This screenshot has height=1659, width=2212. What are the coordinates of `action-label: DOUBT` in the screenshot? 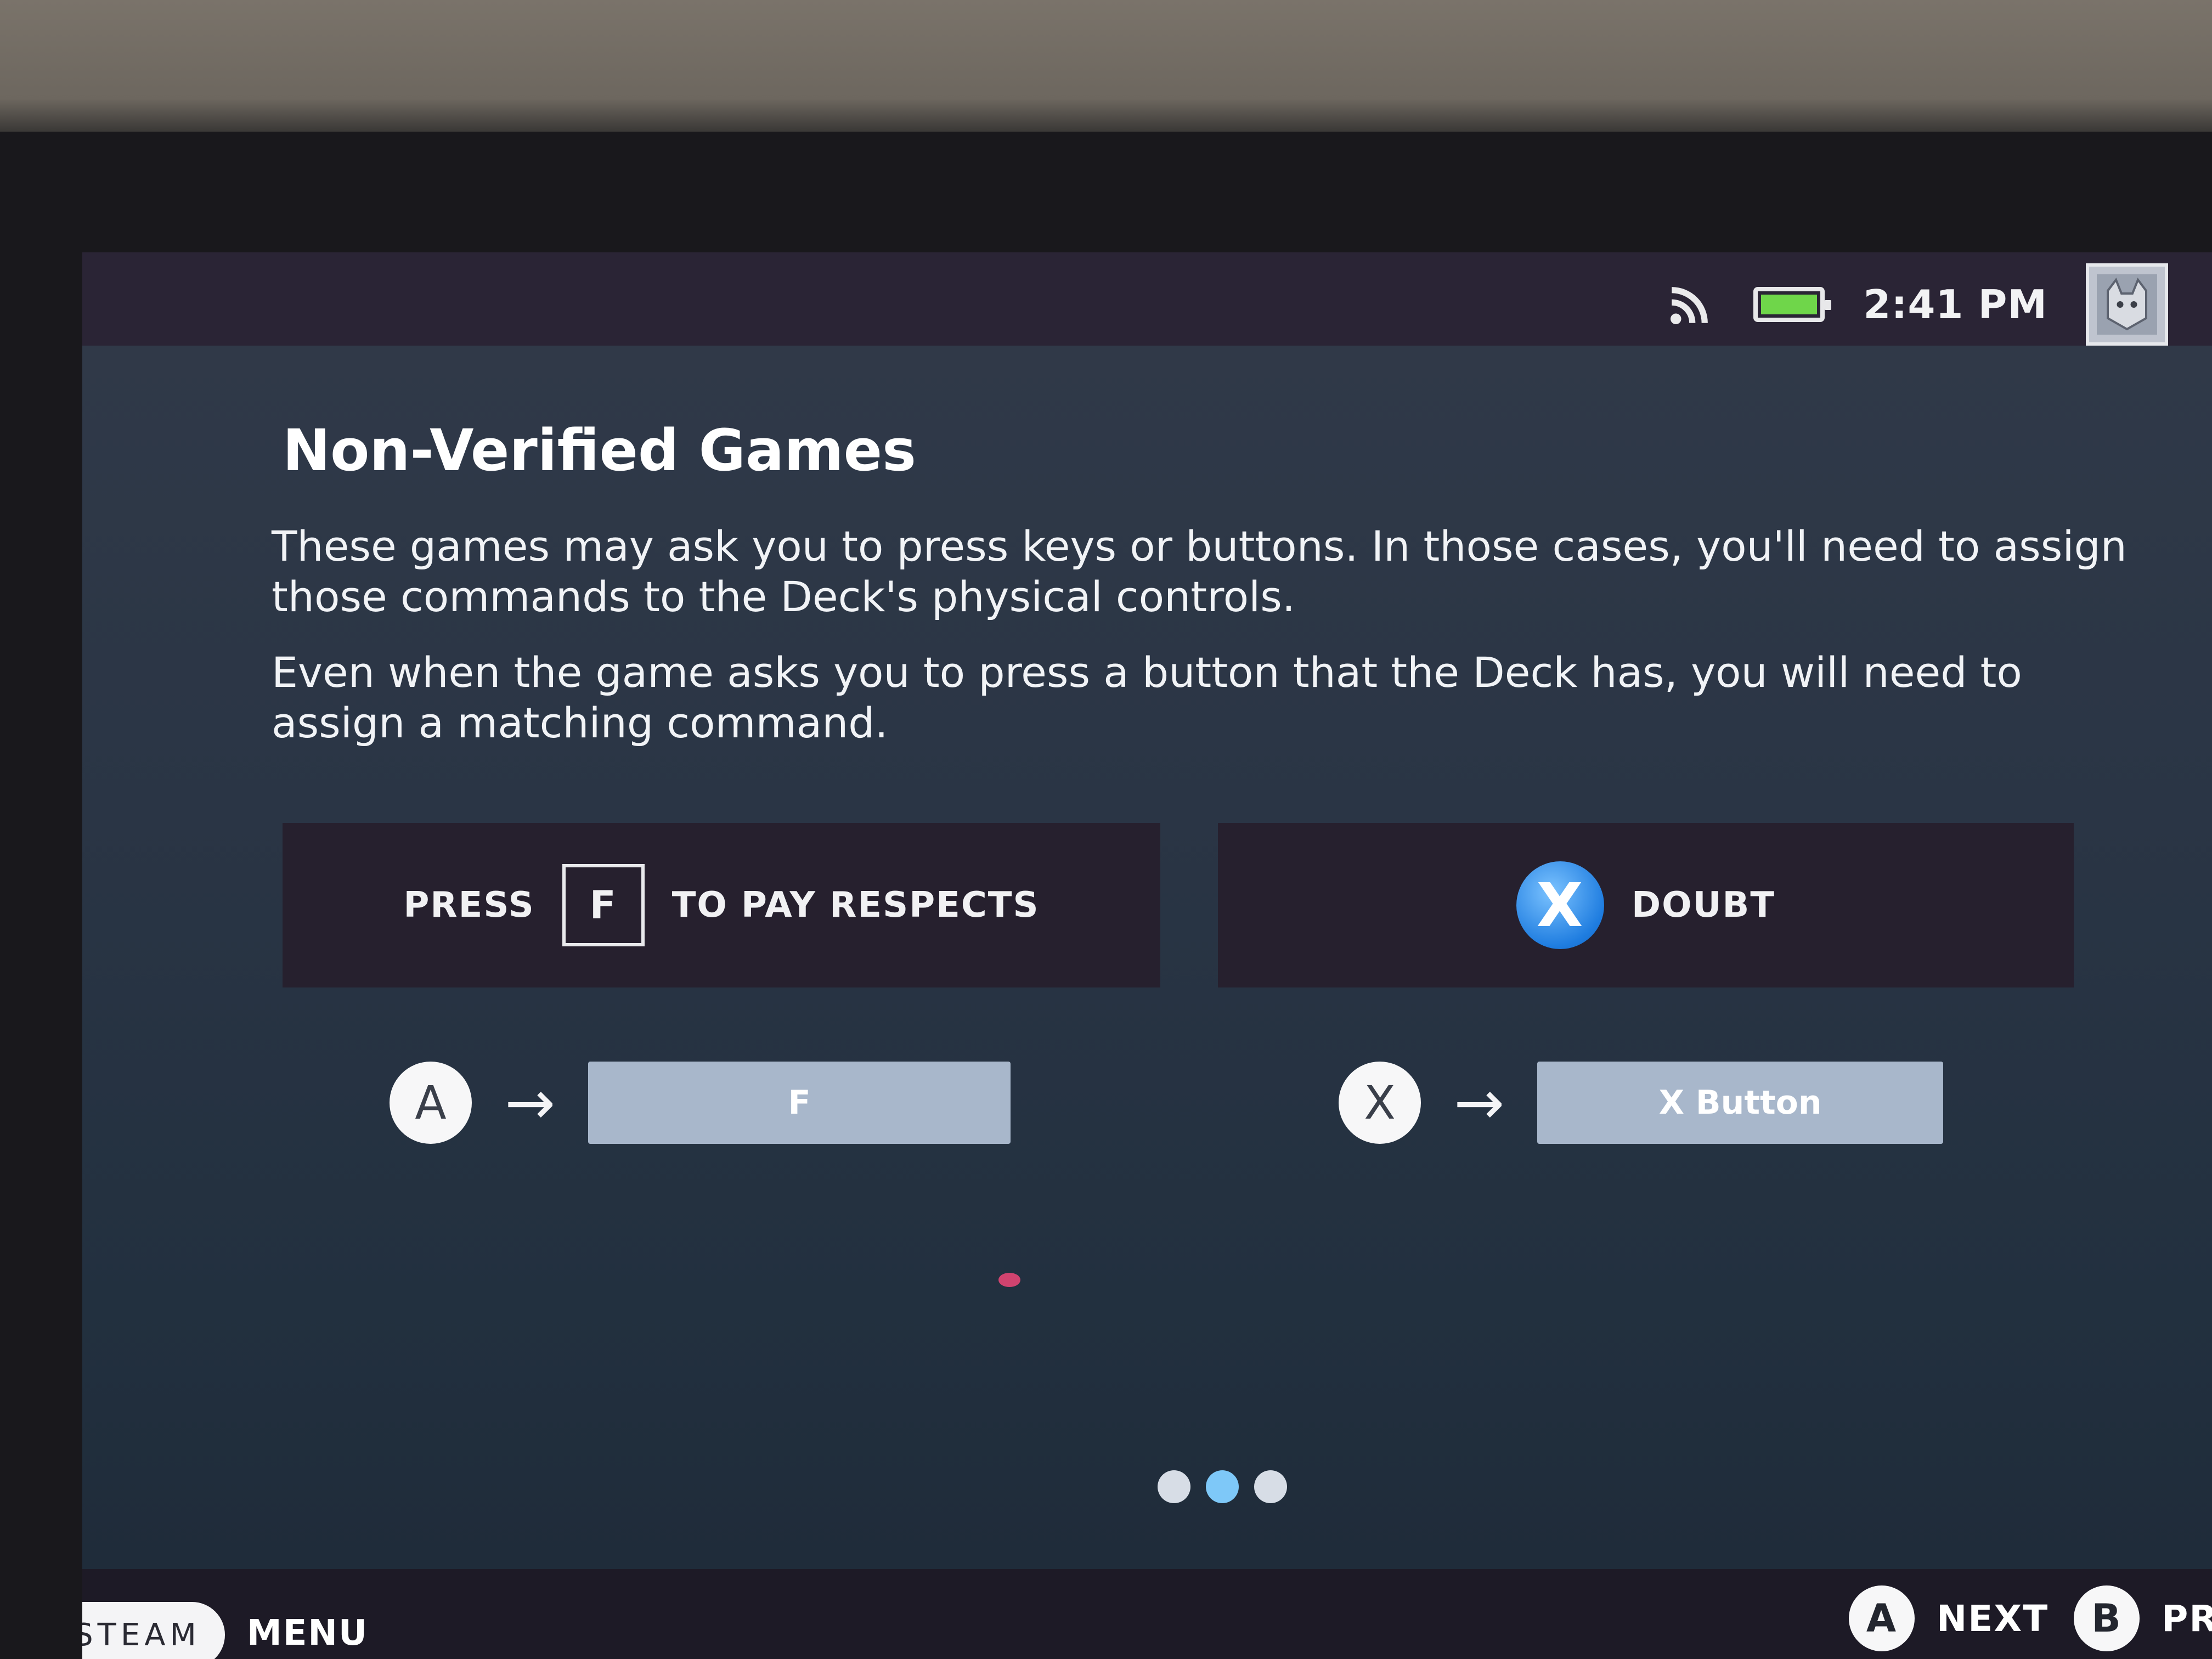 It's located at (1703, 905).